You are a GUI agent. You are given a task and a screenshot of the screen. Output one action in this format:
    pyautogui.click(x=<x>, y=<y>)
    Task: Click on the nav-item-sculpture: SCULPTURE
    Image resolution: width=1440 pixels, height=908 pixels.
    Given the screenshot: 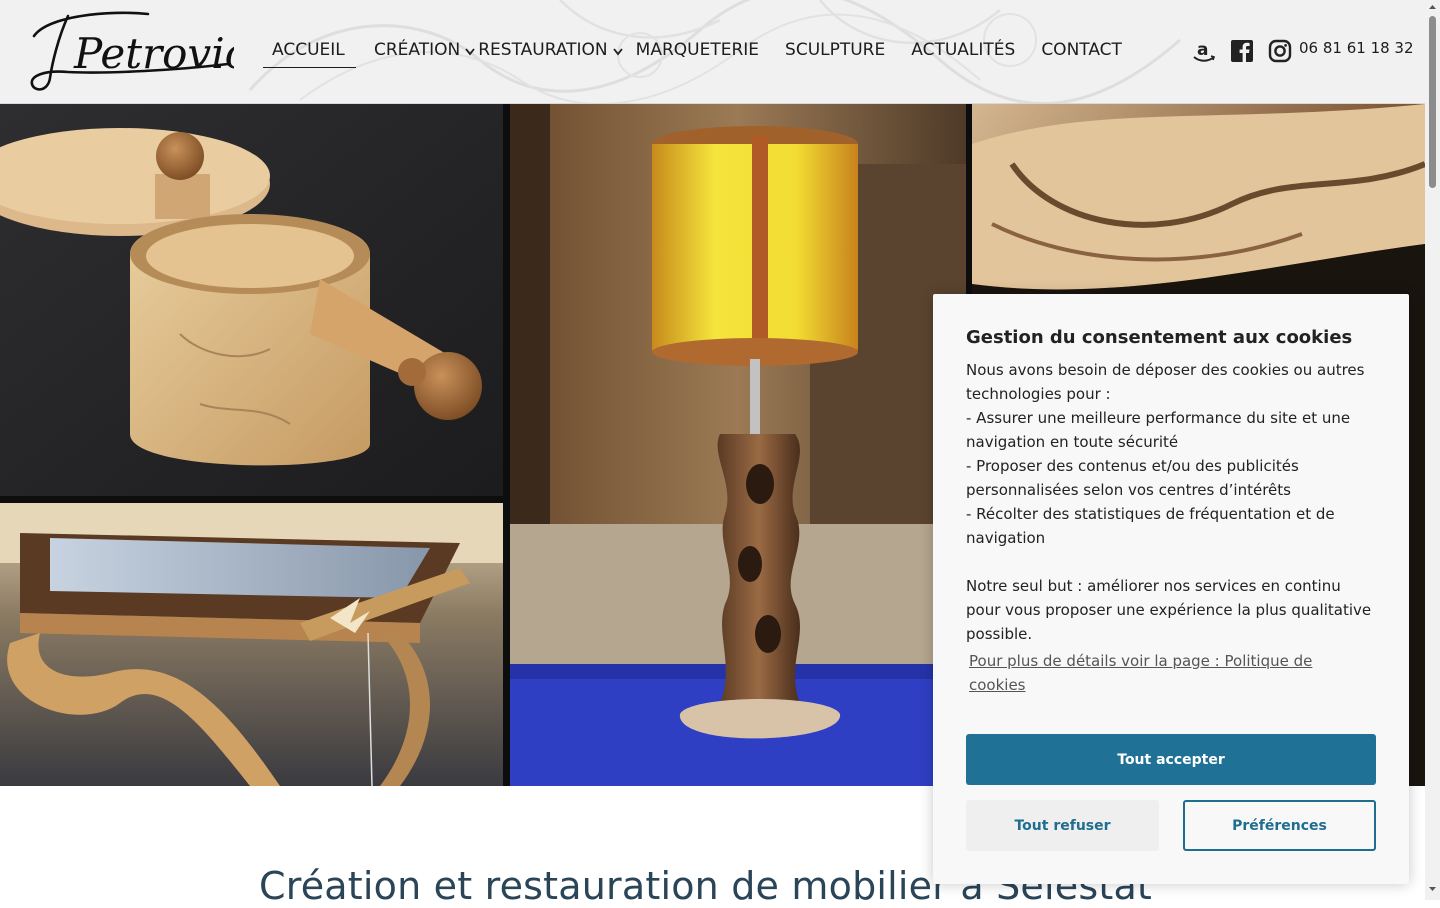 What is the action you would take?
    pyautogui.click(x=835, y=52)
    